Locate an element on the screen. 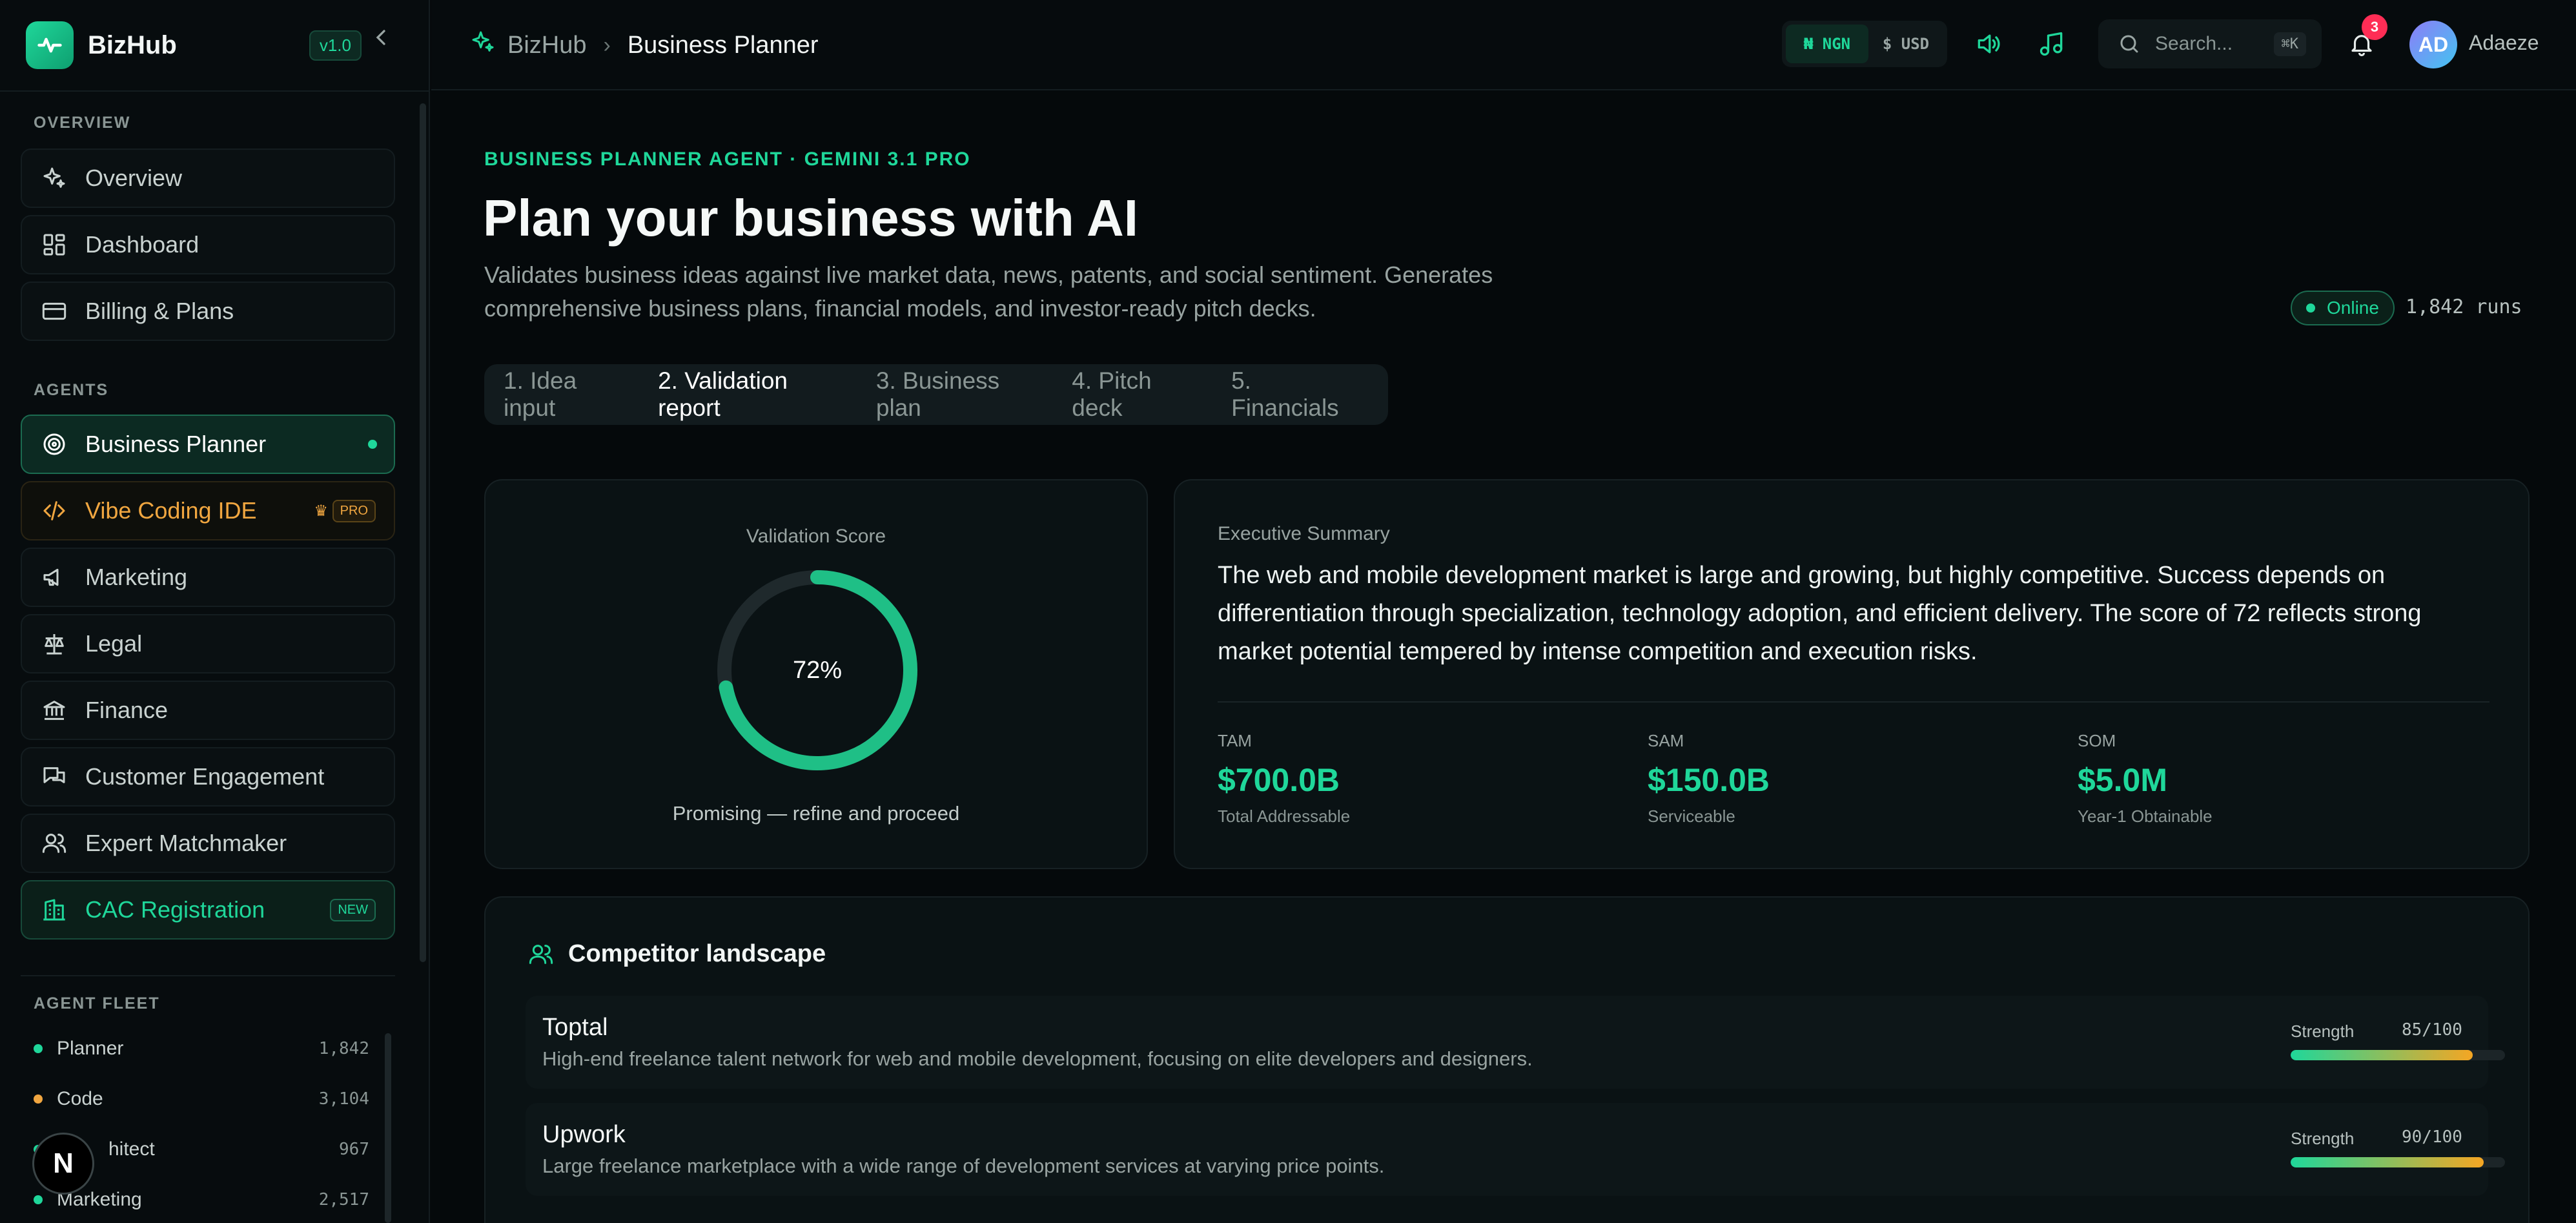  sidebar-item-label: Customer Engagement is located at coordinates (205, 776).